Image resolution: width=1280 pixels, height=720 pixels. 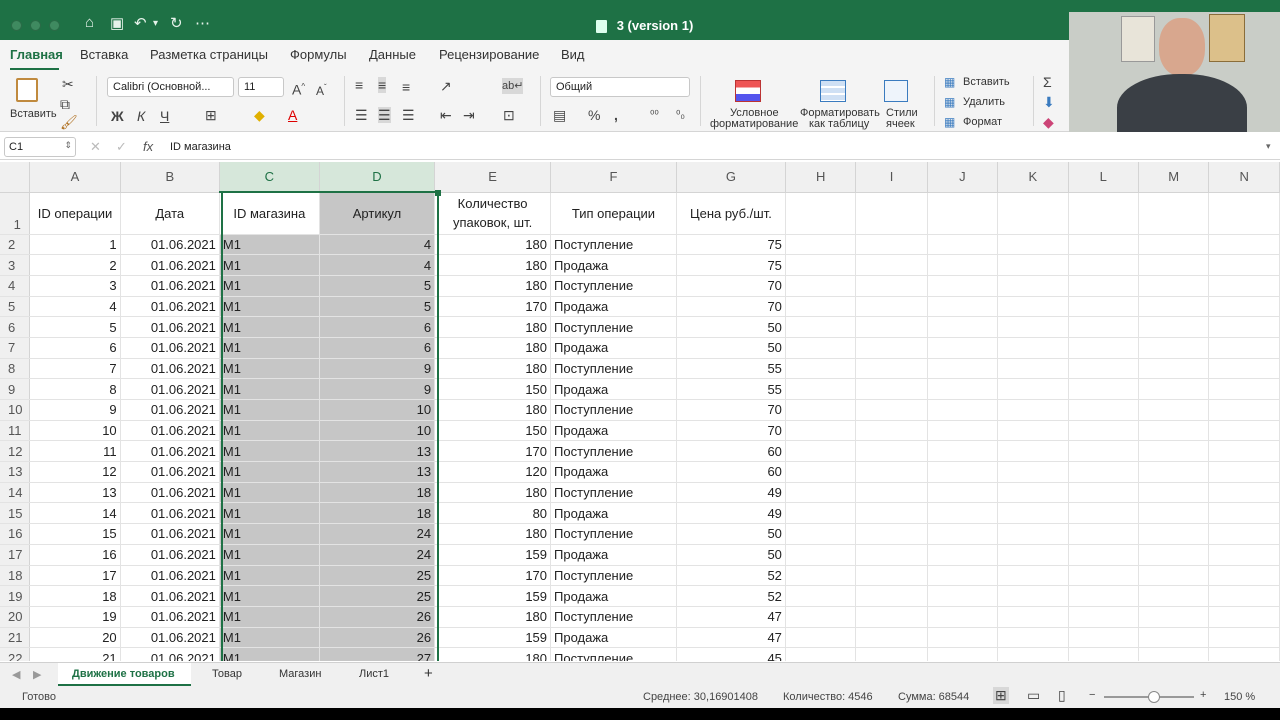 I want to click on formula-input: ID магазина, so click(x=200, y=147).